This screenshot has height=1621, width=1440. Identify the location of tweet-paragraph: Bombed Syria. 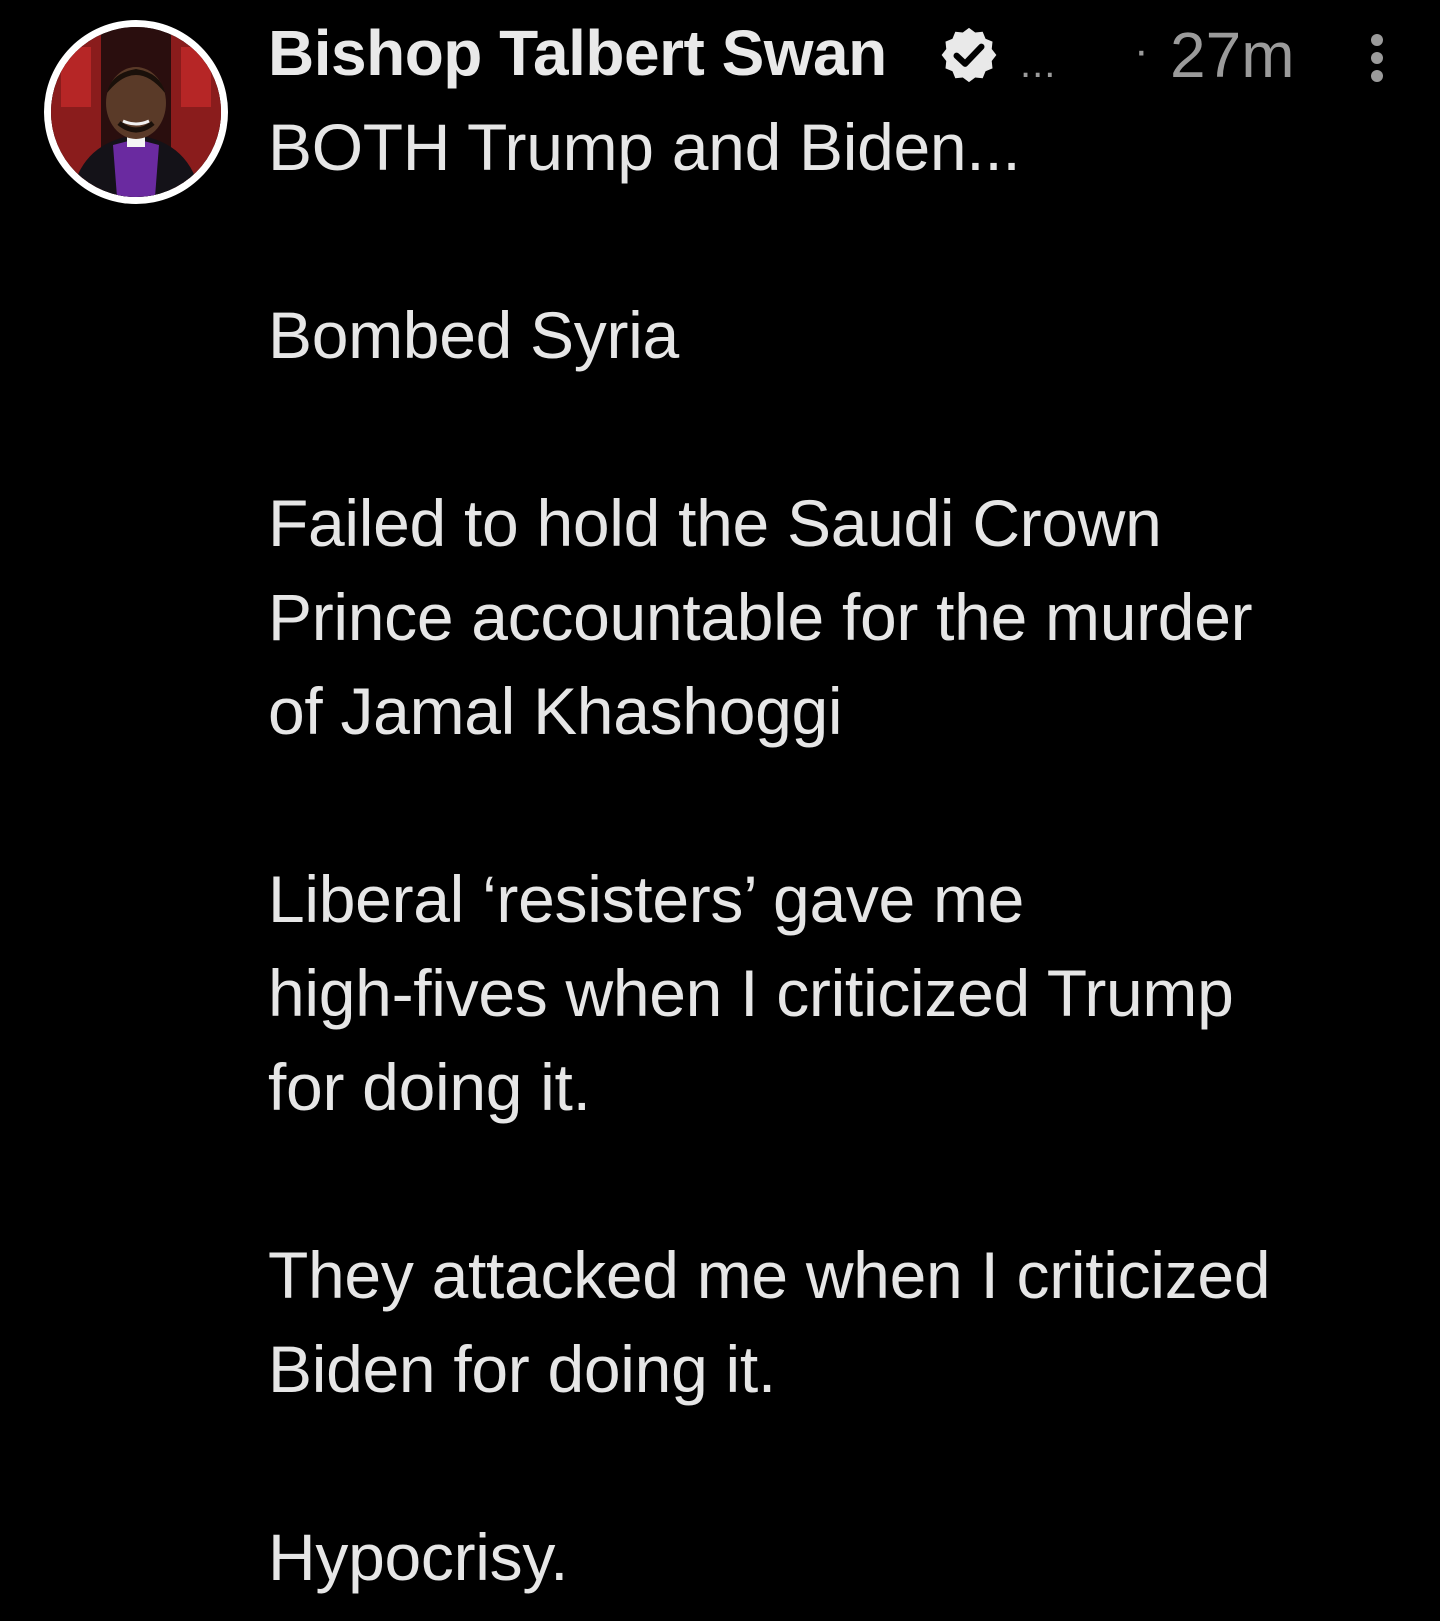
(473, 335).